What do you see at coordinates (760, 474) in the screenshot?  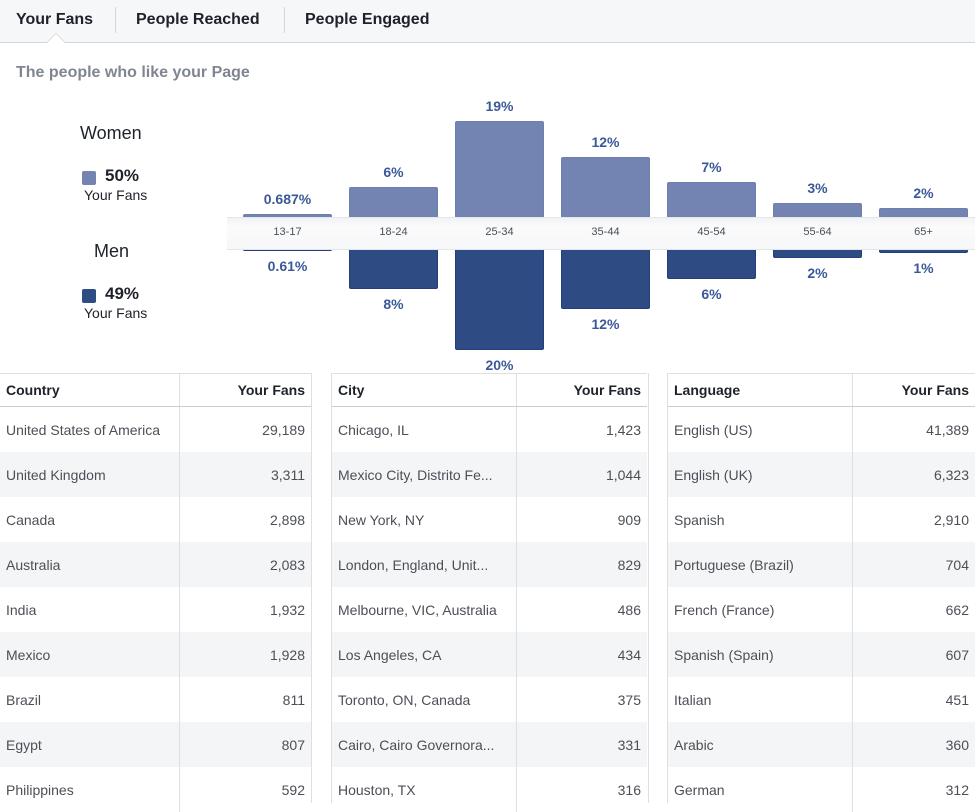 I see `language-name-cell: English (UK)` at bounding box center [760, 474].